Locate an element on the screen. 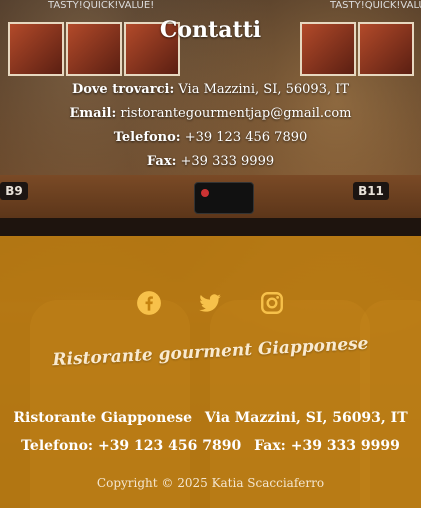 This screenshot has width=421, height=508. fax-value: +39 333 9999 is located at coordinates (227, 161).